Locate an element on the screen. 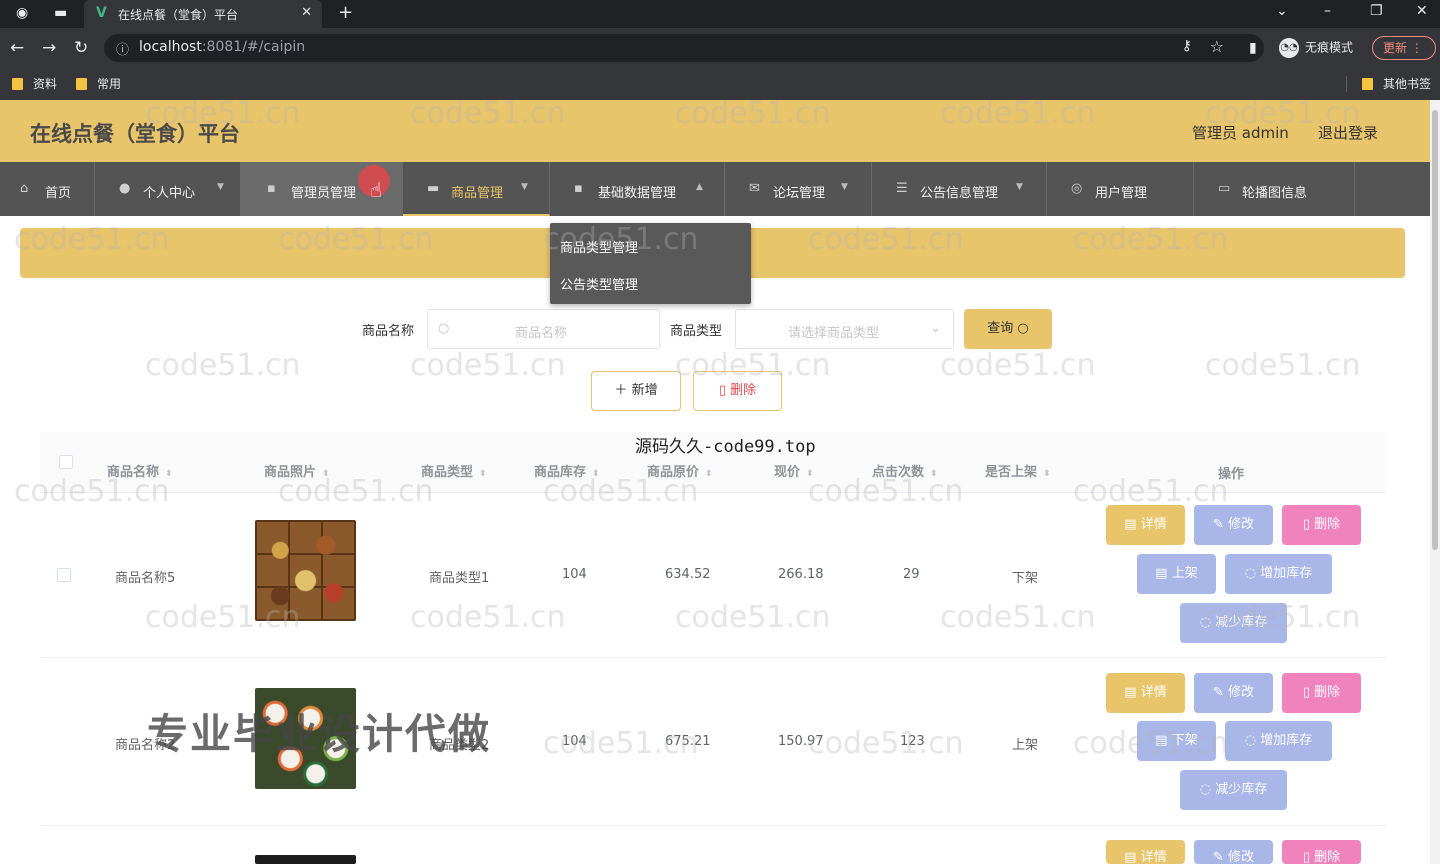 The image size is (1440, 864). bookmark-label: 资料 is located at coordinates (45, 84).